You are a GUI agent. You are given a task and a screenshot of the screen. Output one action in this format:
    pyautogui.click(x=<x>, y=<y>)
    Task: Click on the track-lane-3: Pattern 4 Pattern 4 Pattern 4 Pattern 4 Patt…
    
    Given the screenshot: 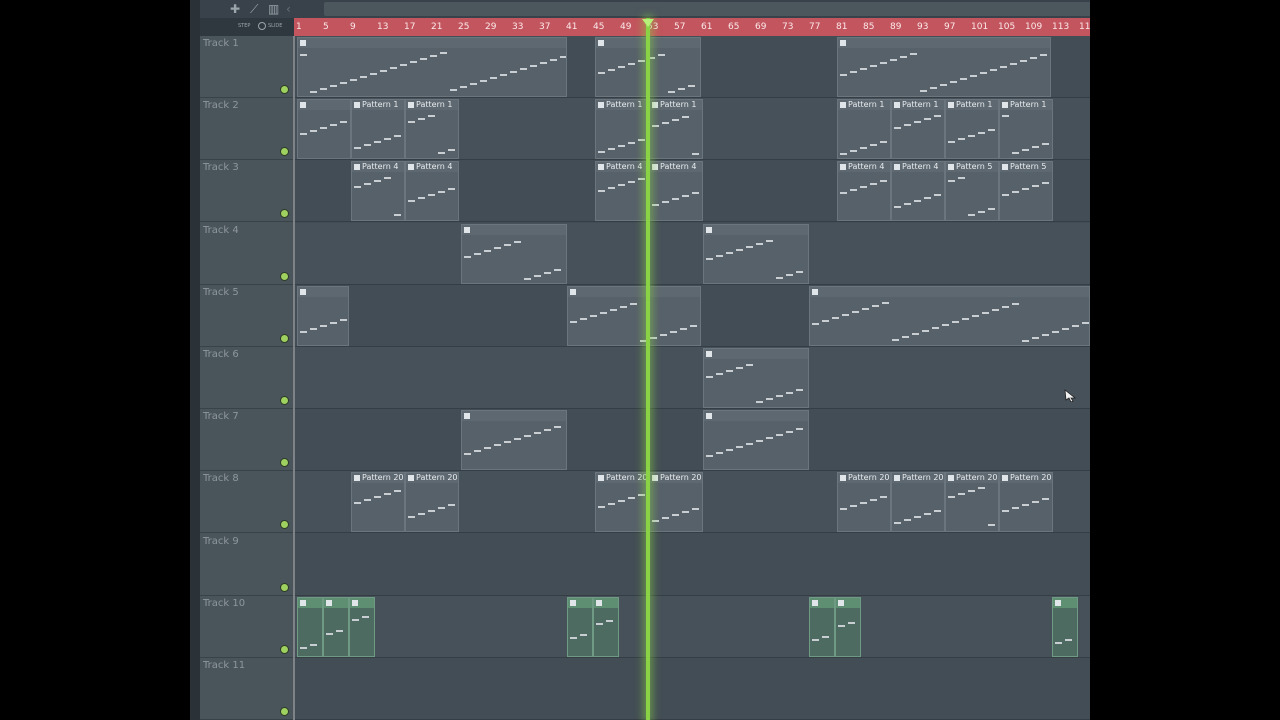 What is the action you would take?
    pyautogui.click(x=692, y=191)
    